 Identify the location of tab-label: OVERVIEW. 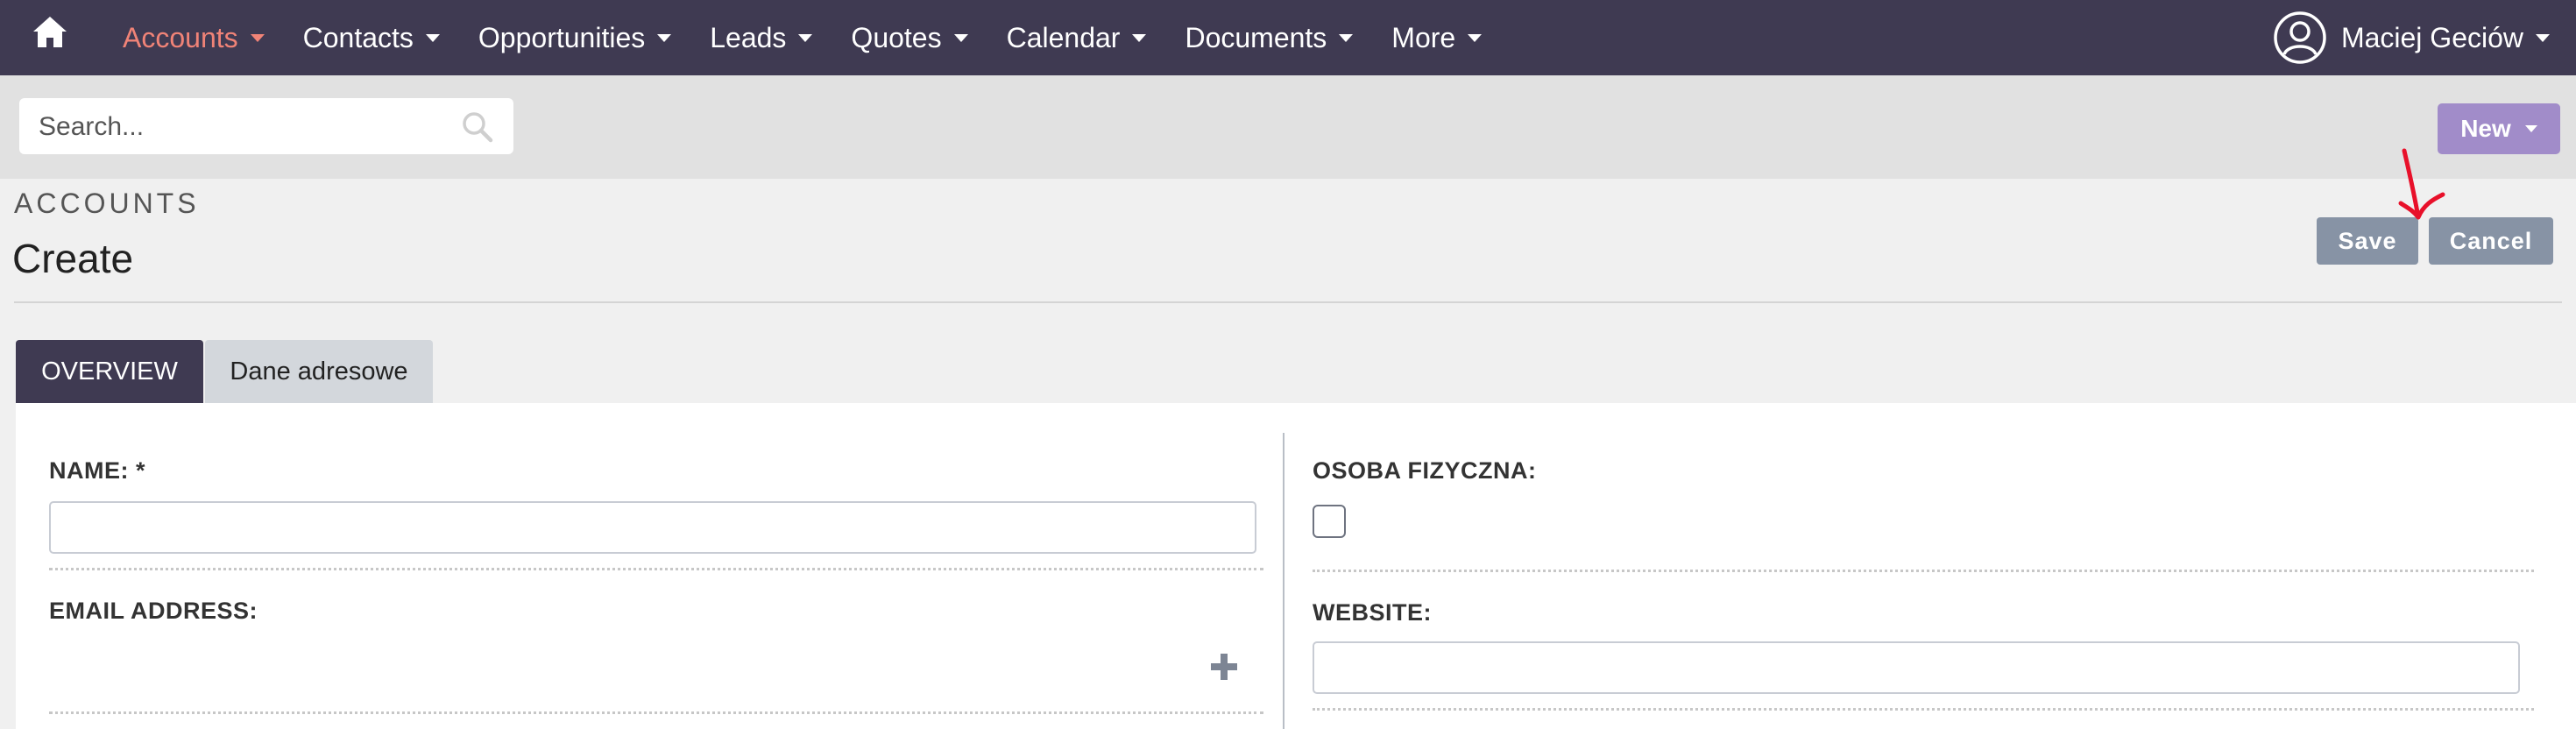
(109, 371).